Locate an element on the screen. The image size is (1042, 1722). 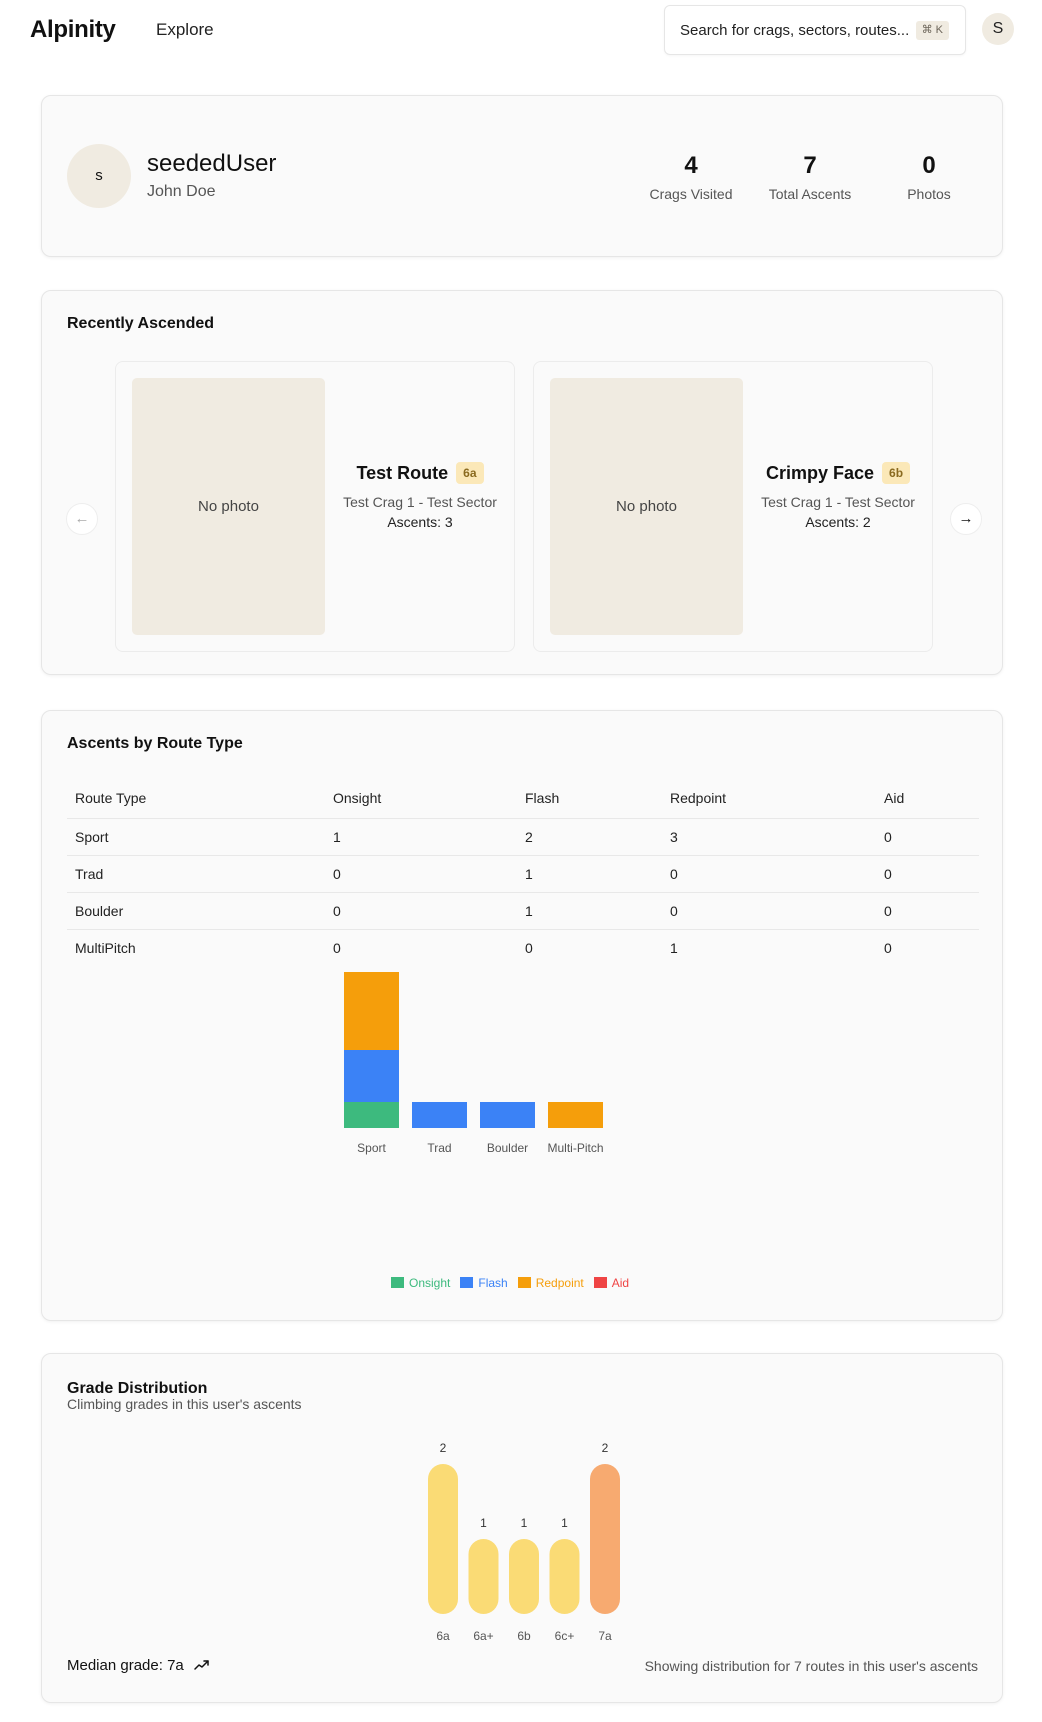
grade-distribution-chart: 2 6a 1 6a+ 1 6b 1 6c+ 2 7a is located at coordinates (524, 1542).